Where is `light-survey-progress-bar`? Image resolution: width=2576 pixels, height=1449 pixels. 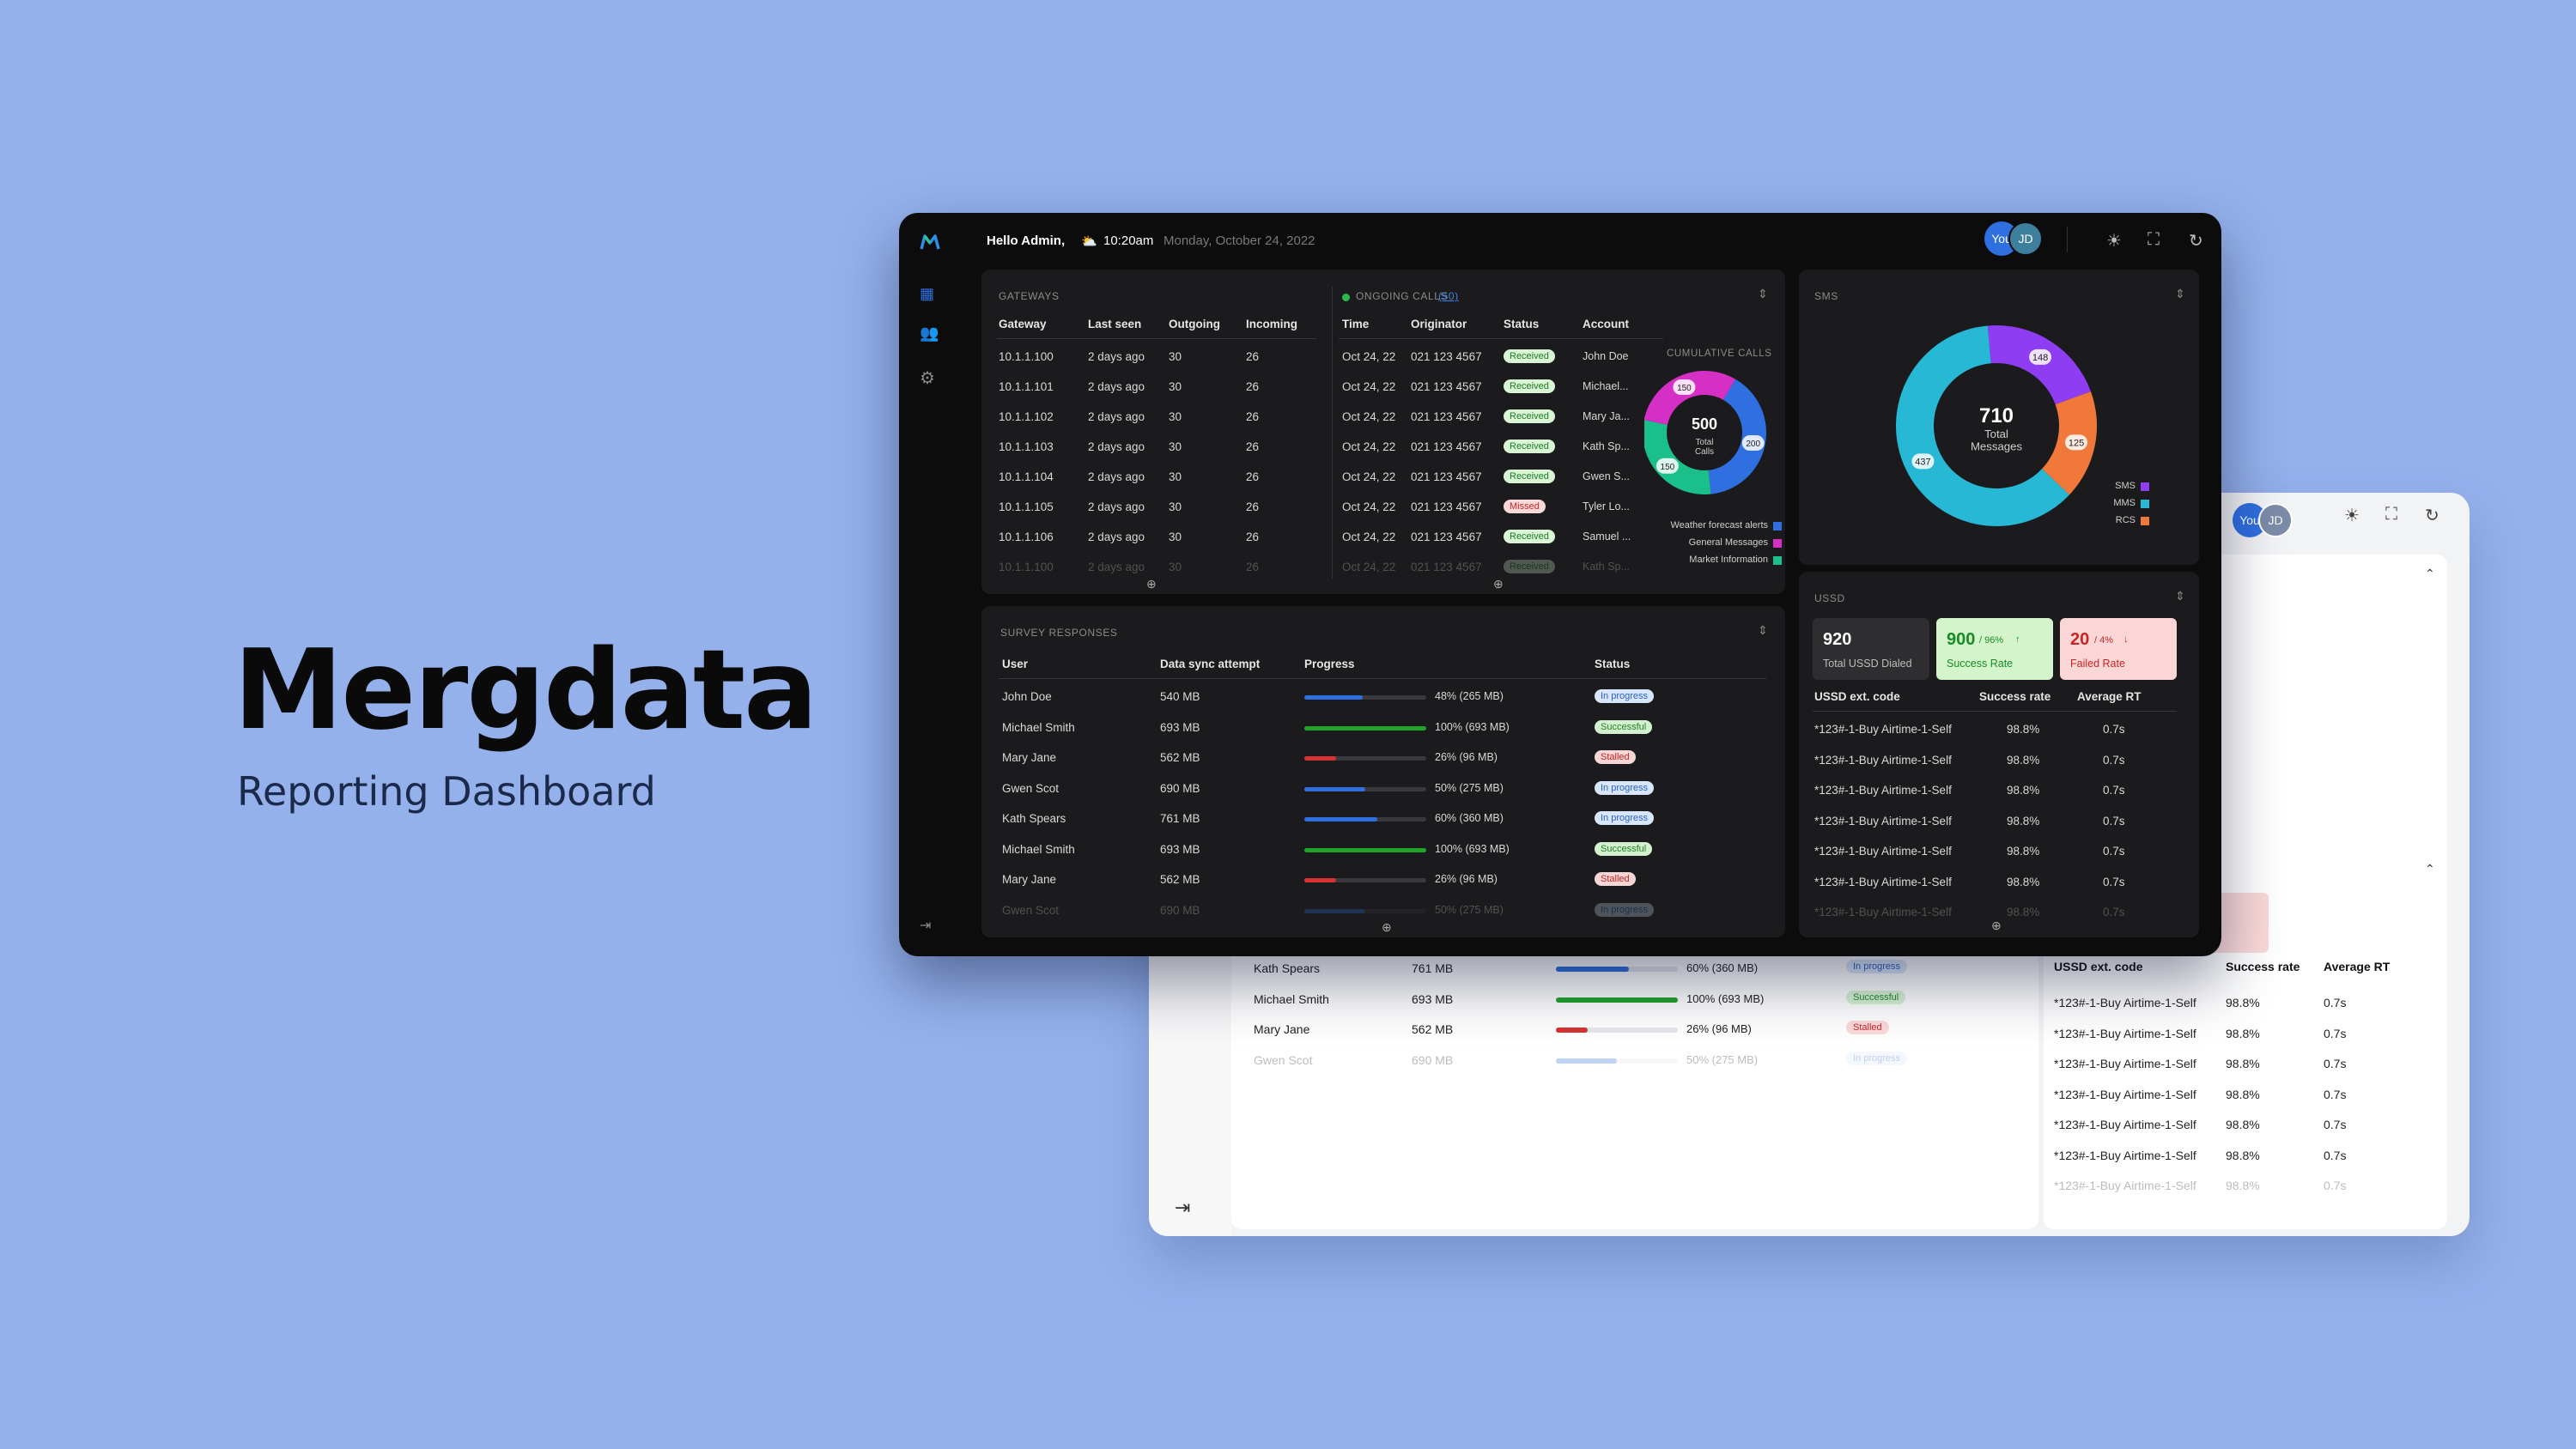 light-survey-progress-bar is located at coordinates (1617, 1000).